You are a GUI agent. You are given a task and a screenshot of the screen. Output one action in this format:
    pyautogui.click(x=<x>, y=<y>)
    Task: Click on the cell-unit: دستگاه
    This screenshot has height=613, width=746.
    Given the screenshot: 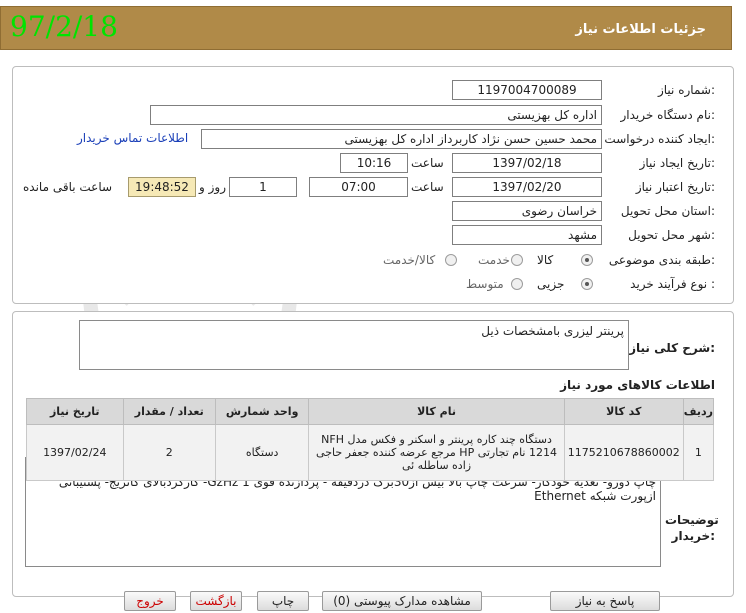 What is the action you would take?
    pyautogui.click(x=262, y=452)
    